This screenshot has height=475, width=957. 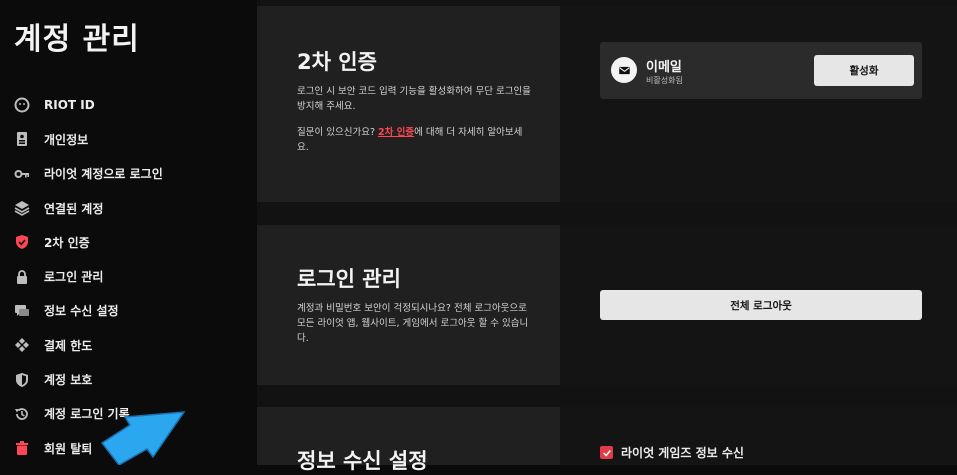 What do you see at coordinates (337, 62) in the screenshot?
I see `two-factor-title: 2차 인증` at bounding box center [337, 62].